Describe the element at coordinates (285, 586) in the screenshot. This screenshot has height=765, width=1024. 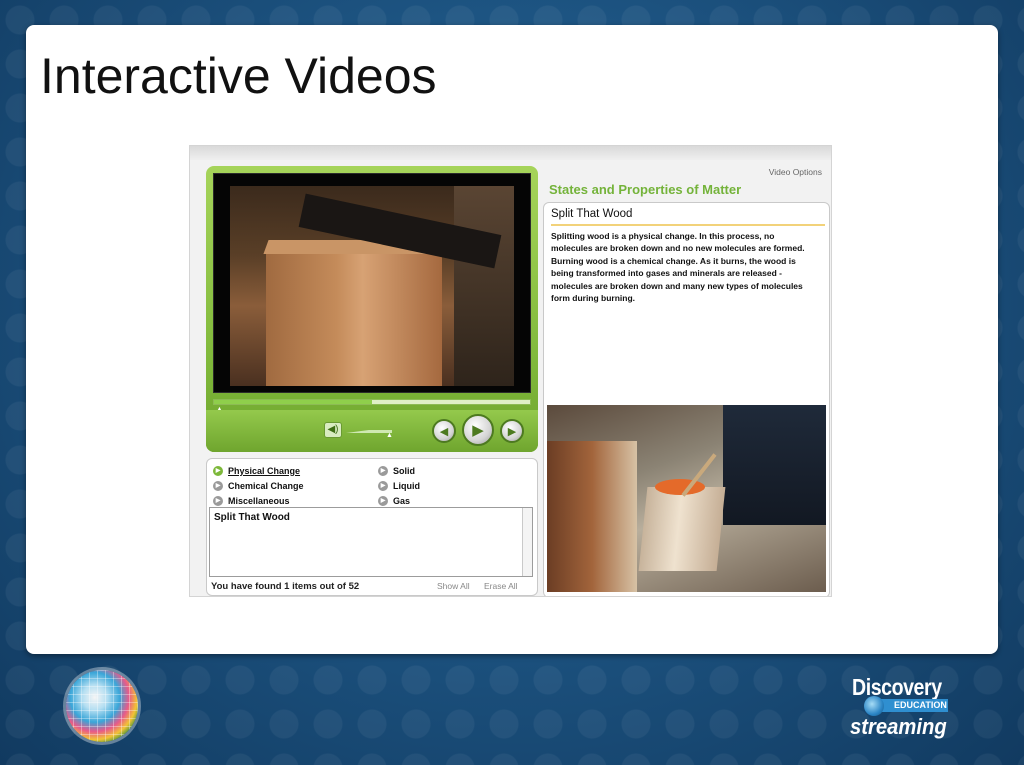
I see `found-count: You have found 1 items out of 52` at that location.